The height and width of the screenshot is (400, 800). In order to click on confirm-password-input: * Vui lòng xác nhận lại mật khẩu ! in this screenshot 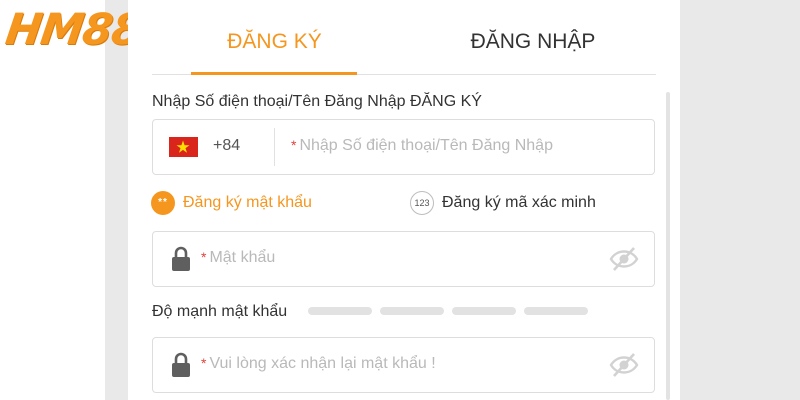, I will do `click(318, 364)`.